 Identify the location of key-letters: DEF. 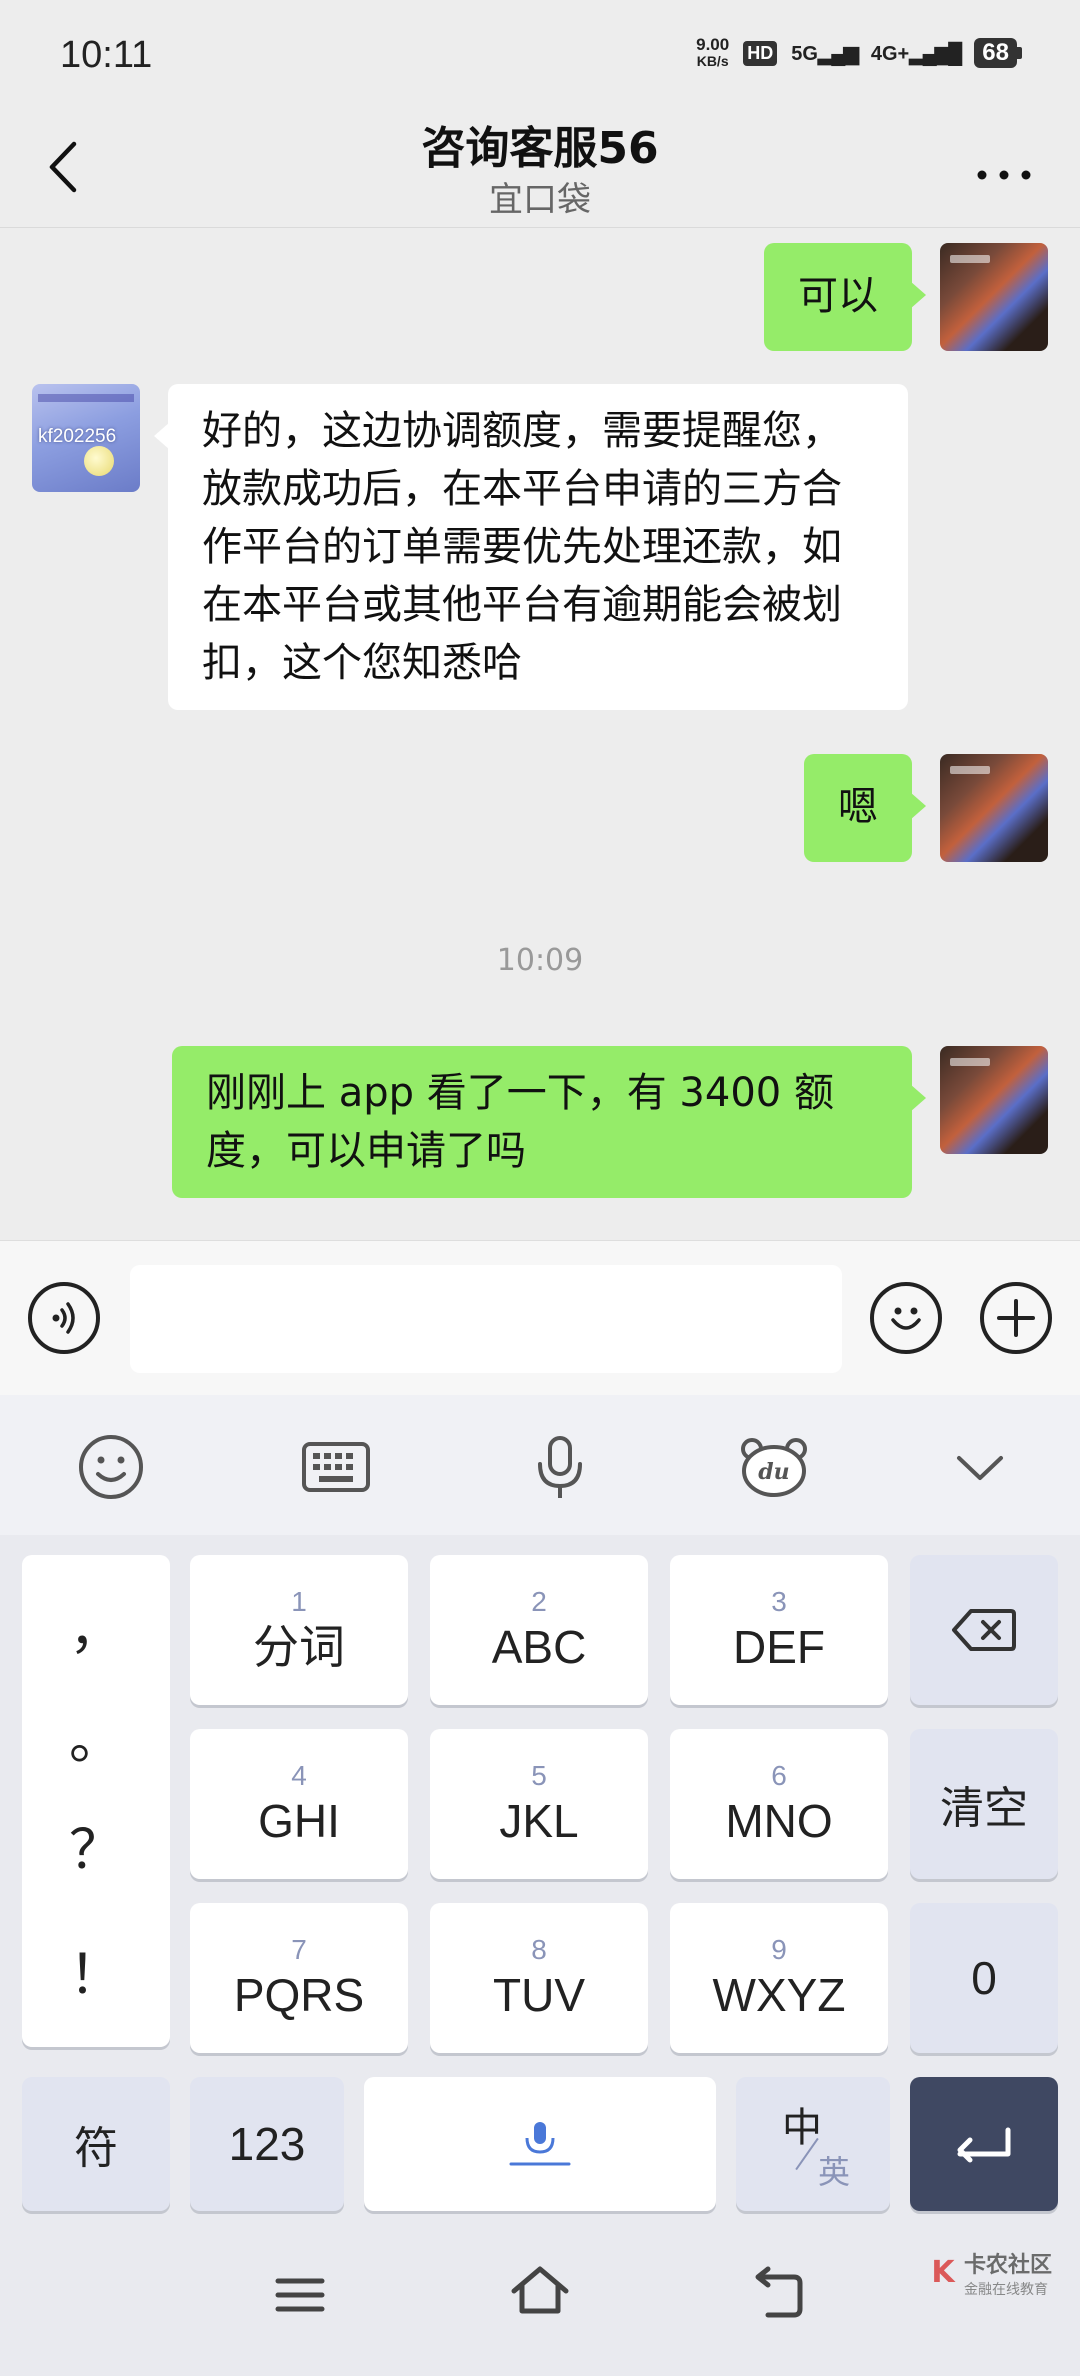
(779, 1647).